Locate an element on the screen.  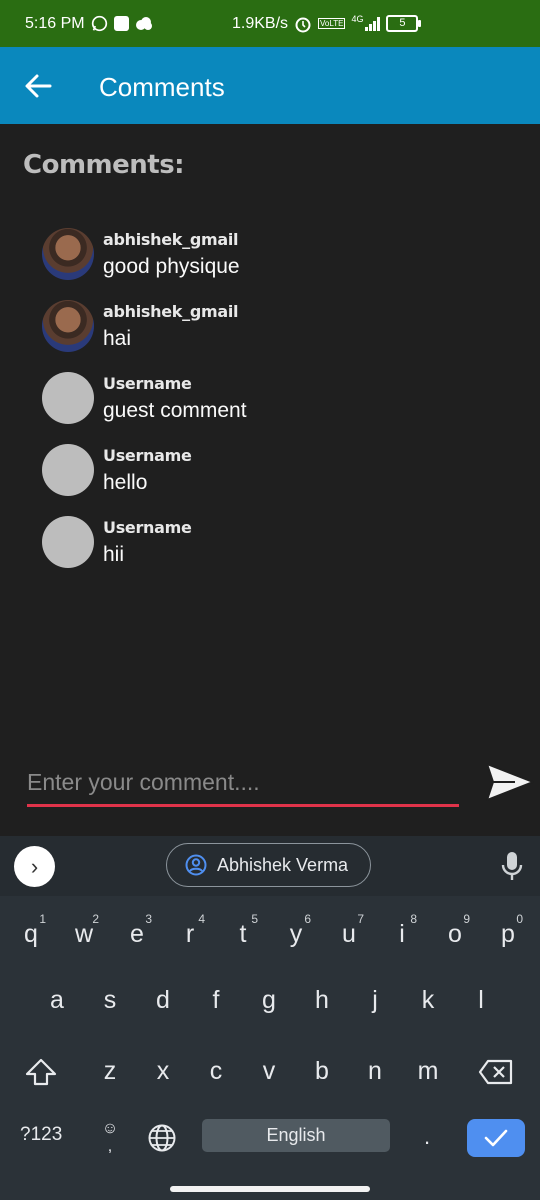
period-key: . is located at coordinates (427, 1137).